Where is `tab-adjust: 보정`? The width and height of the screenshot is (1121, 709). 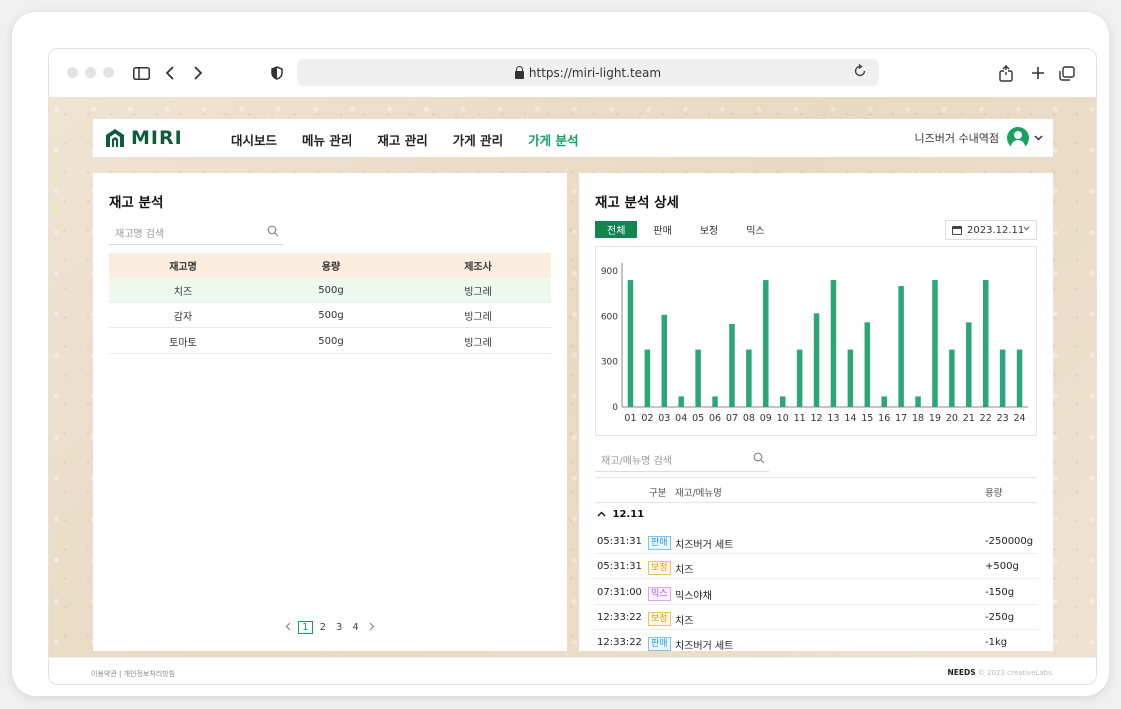
tab-adjust: 보정 is located at coordinates (709, 229).